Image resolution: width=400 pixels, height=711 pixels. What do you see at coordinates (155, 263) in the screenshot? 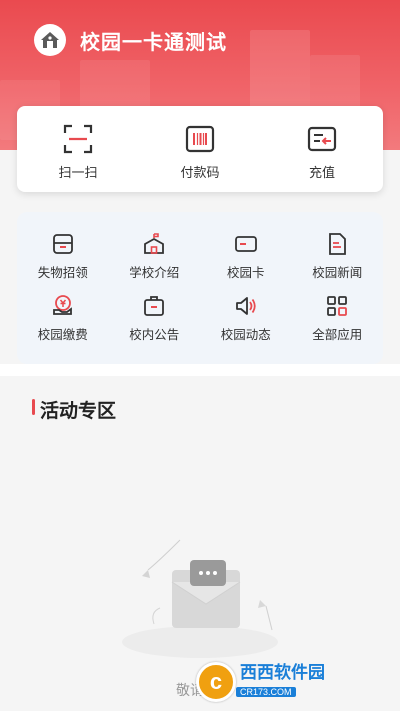
I see `service-school-intro: 学校介绍` at bounding box center [155, 263].